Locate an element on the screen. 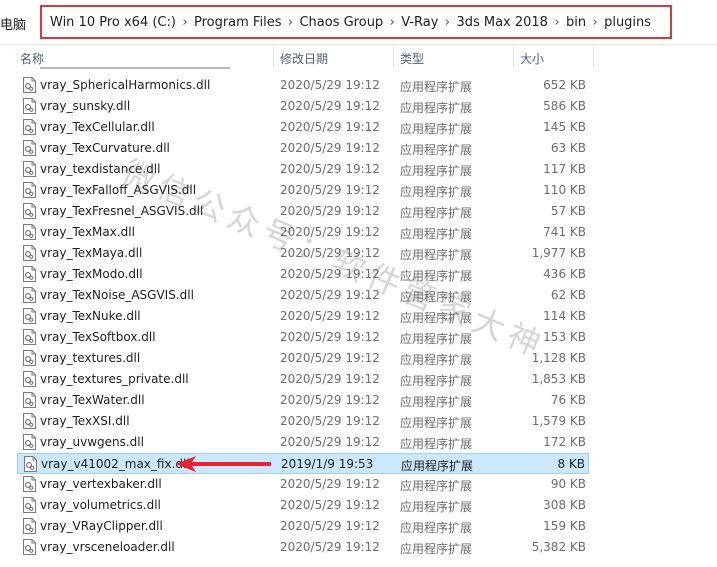 This screenshot has width=717, height=567. file-name: vray_SphericalHarmonics.dll is located at coordinates (125, 85).